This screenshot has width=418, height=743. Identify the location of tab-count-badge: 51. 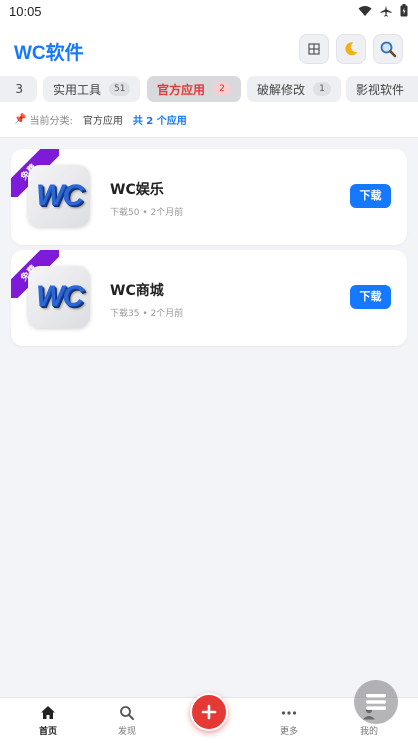
(120, 89).